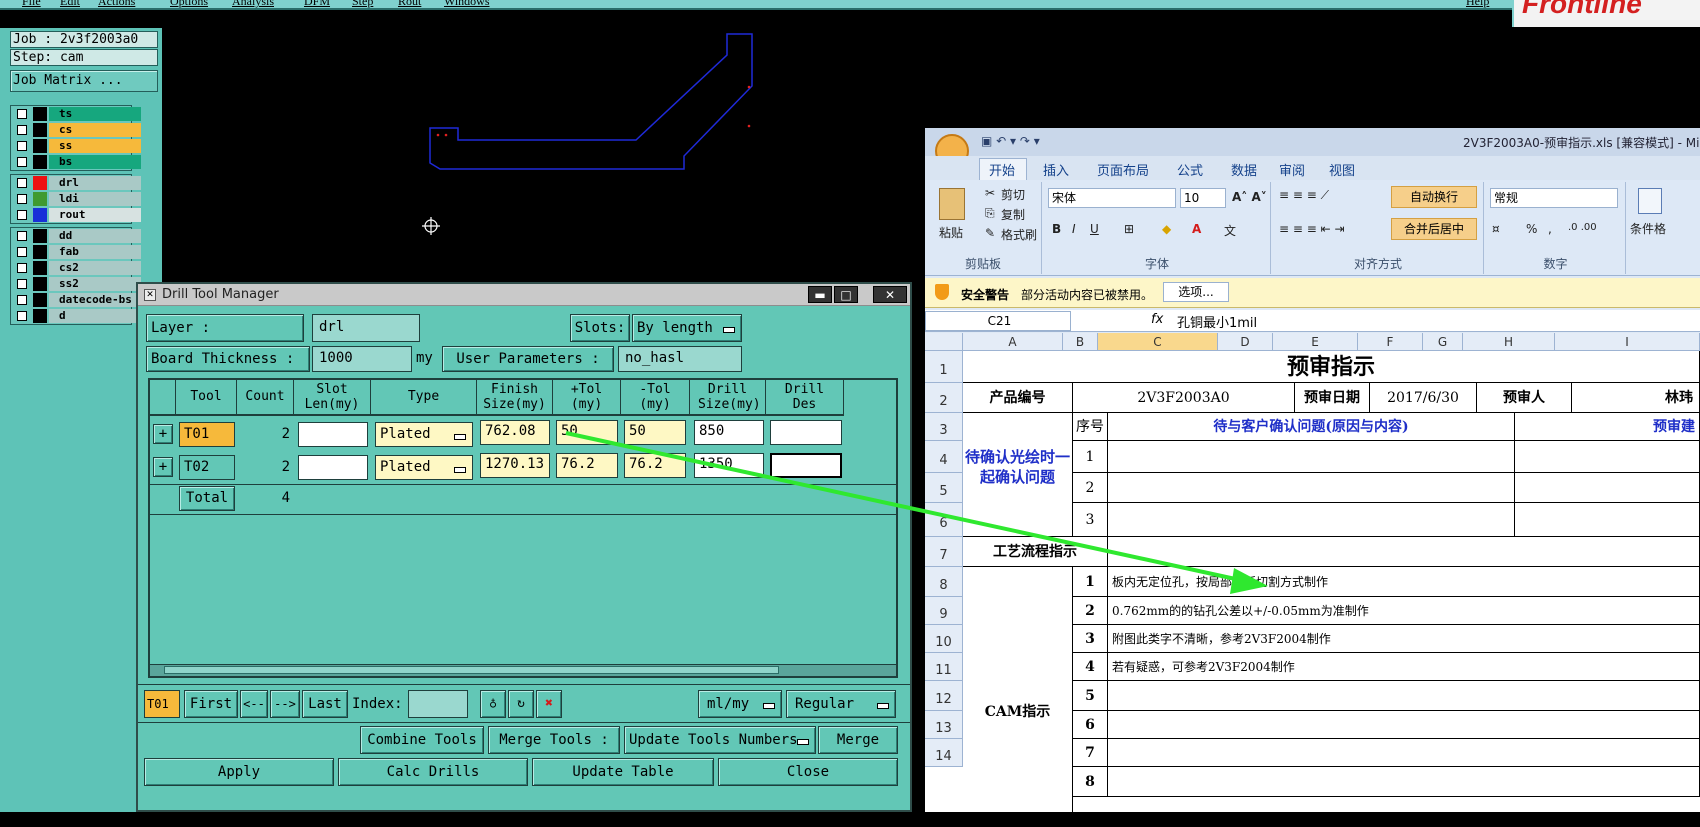 Image resolution: width=1700 pixels, height=827 pixels. I want to click on annotation-arrow, so click(916, 512).